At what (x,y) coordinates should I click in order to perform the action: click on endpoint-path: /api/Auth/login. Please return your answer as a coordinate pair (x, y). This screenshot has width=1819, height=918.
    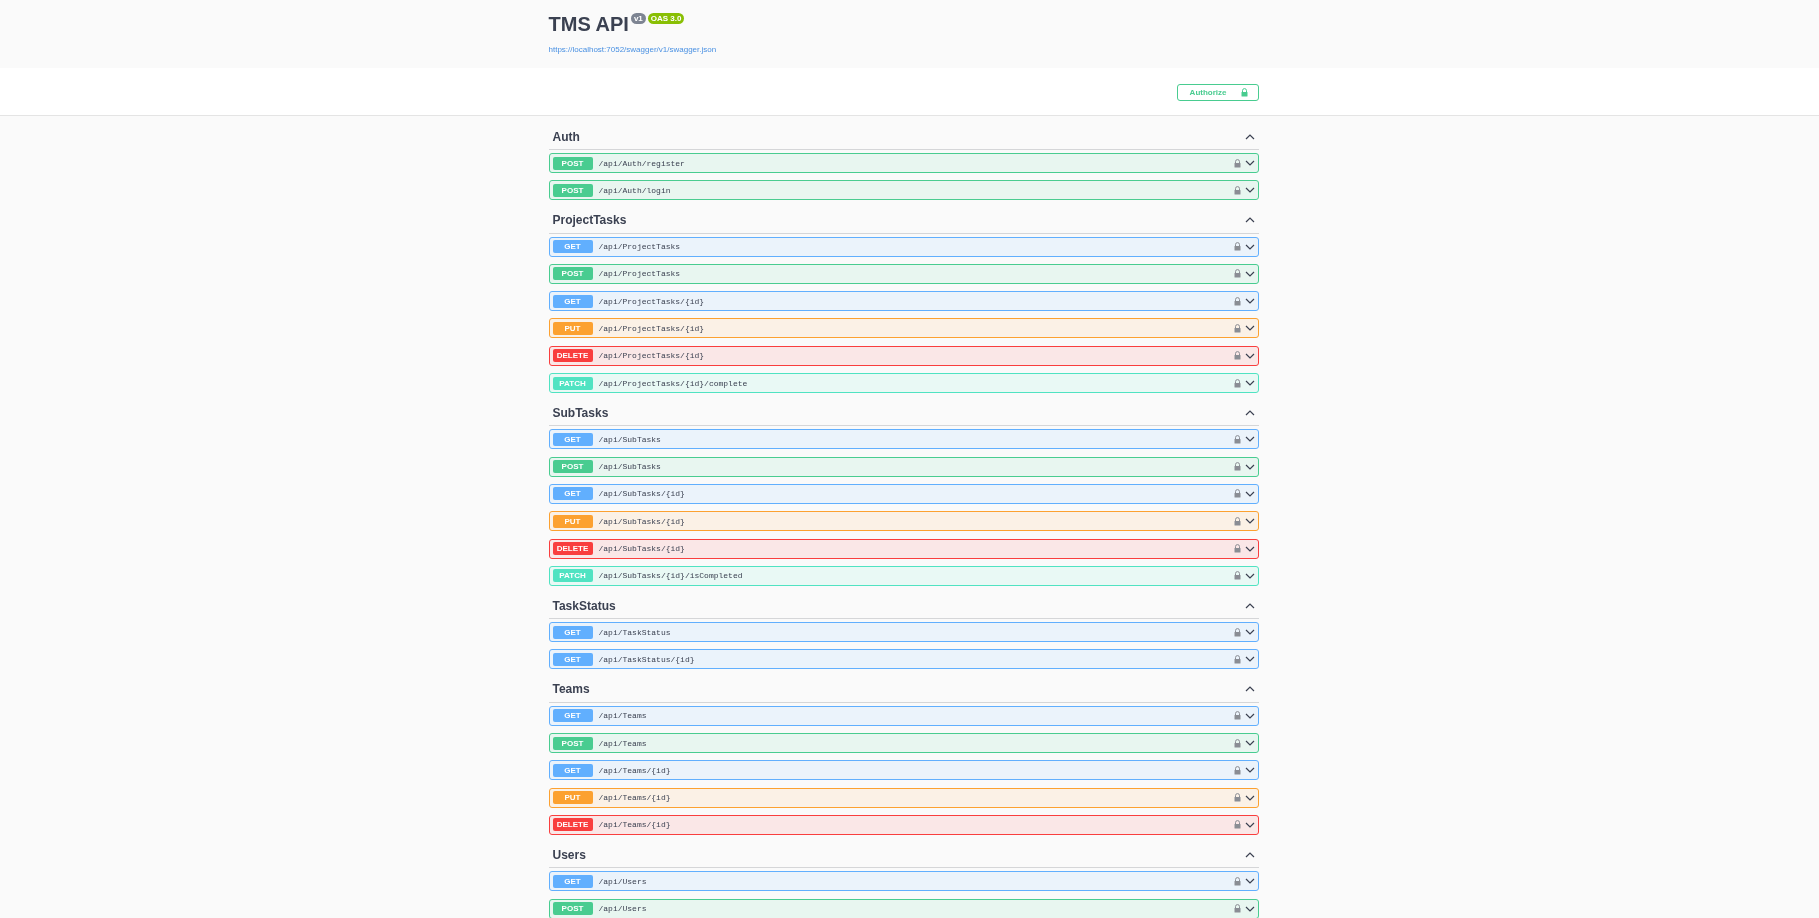
    Looking at the image, I should click on (635, 190).